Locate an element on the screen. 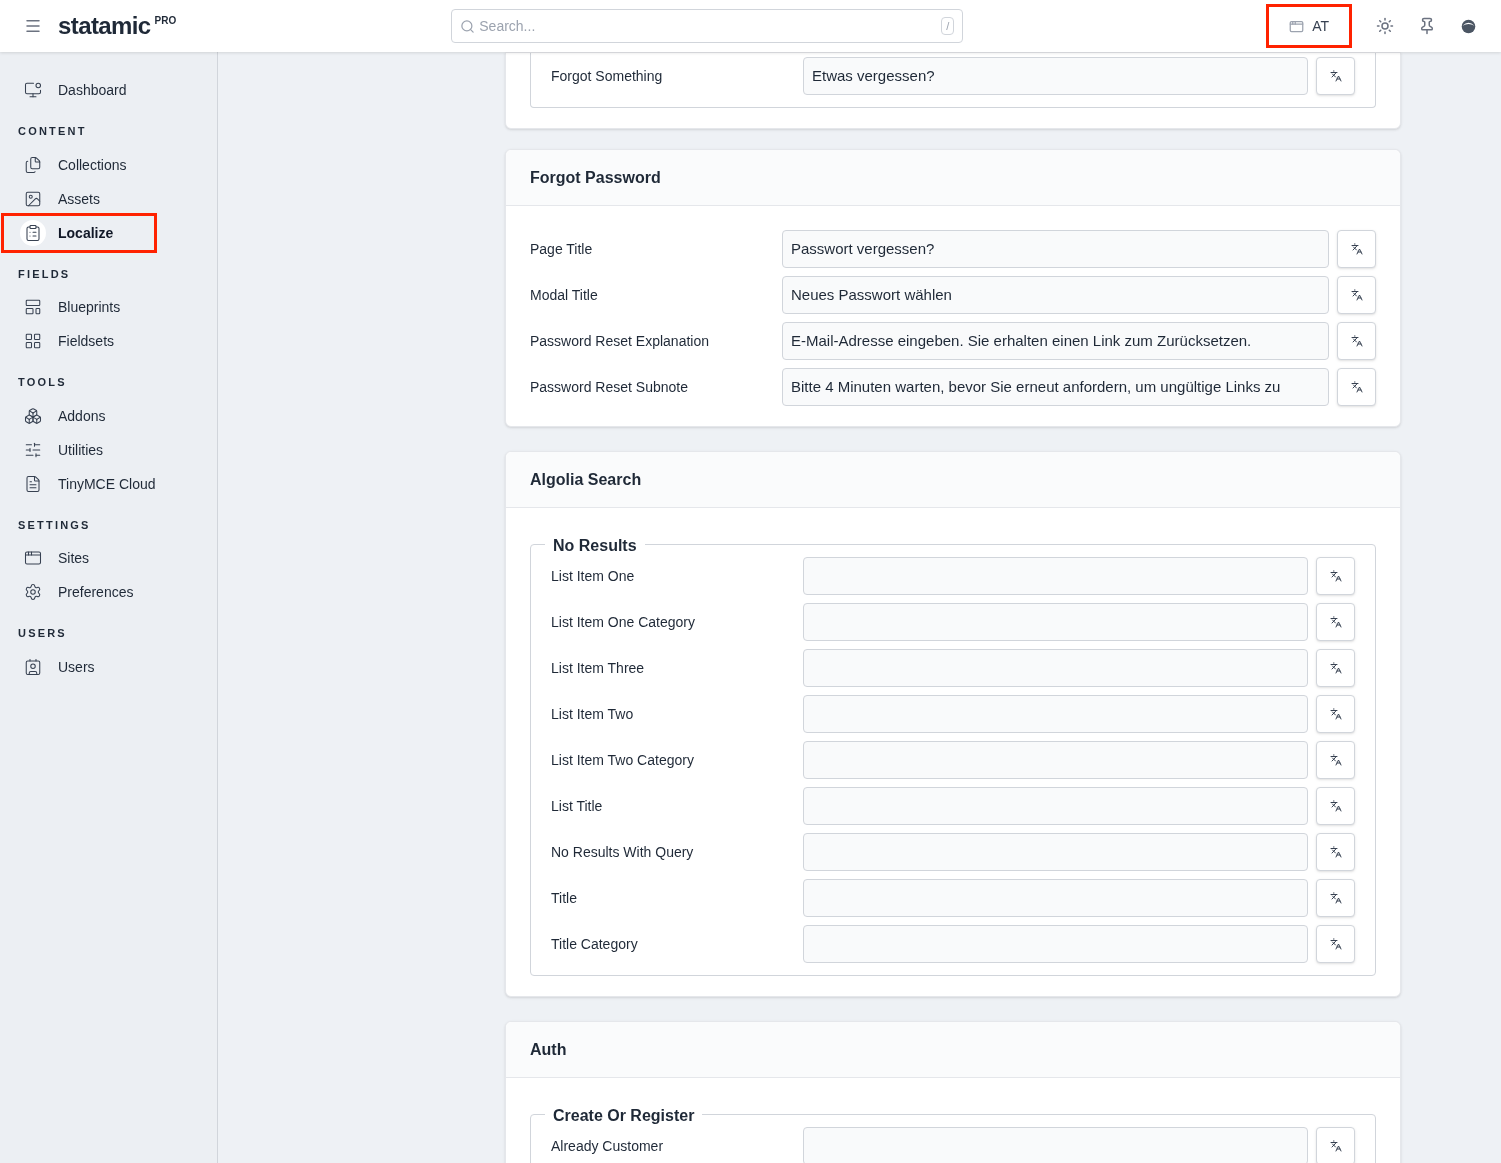 Image resolution: width=1501 pixels, height=1163 pixels. section-heading: TOOLS is located at coordinates (43, 382).